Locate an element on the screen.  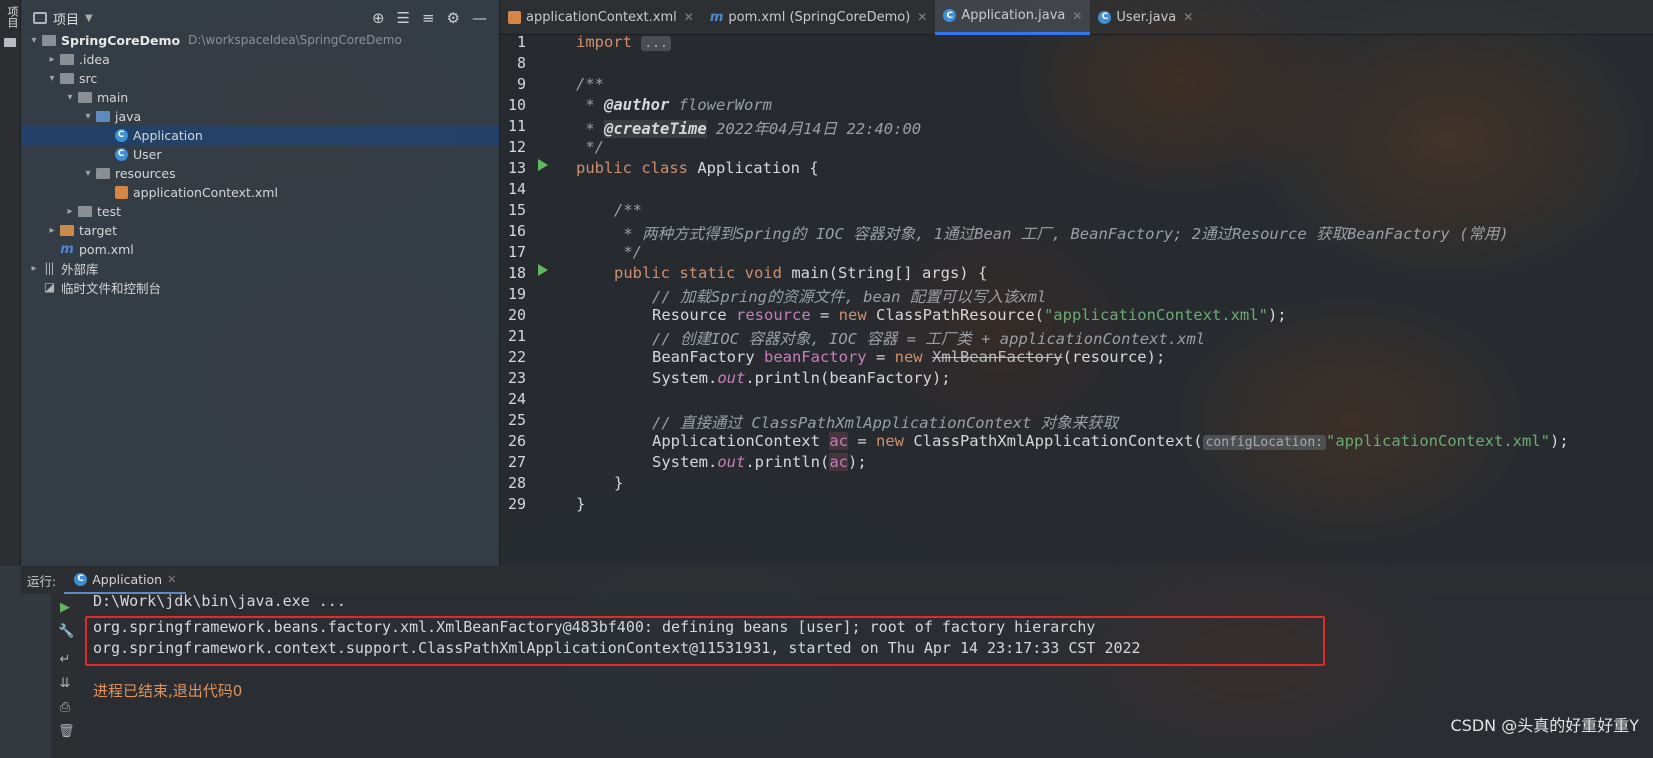
code-line: /** is located at coordinates (590, 84).